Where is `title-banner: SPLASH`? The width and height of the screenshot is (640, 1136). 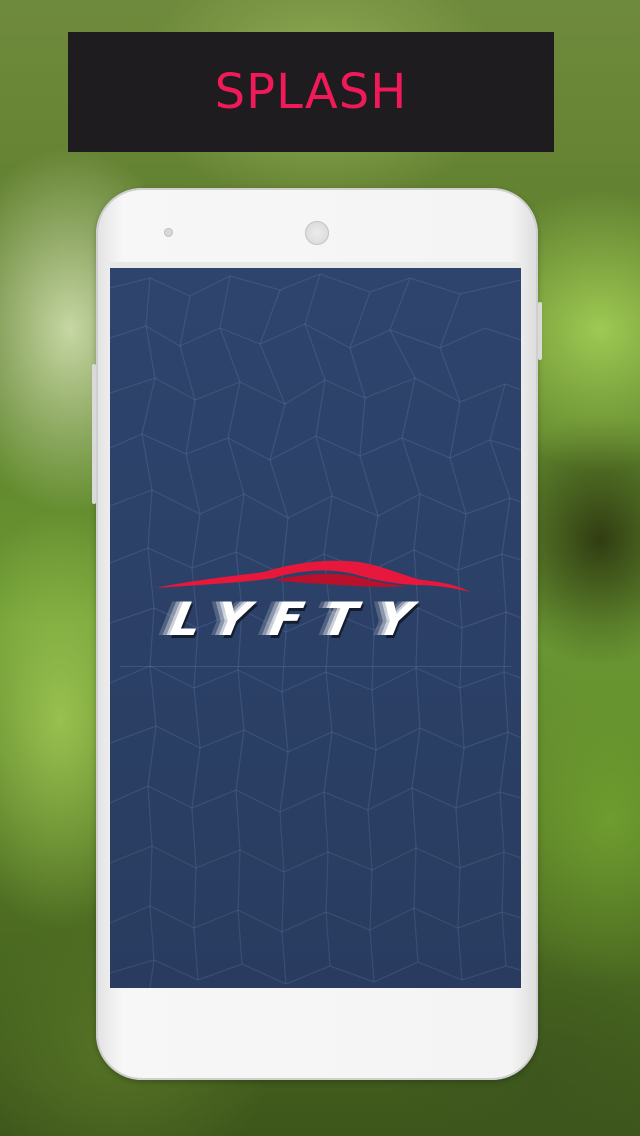 title-banner: SPLASH is located at coordinates (311, 92).